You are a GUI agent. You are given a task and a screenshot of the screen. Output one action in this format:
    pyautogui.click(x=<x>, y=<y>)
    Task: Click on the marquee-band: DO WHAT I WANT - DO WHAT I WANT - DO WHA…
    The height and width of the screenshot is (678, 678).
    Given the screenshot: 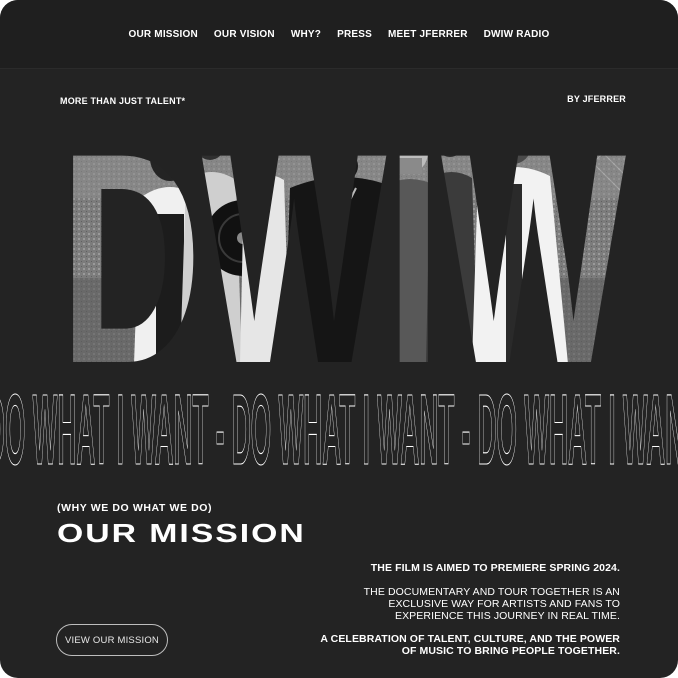 What is the action you would take?
    pyautogui.click(x=339, y=423)
    